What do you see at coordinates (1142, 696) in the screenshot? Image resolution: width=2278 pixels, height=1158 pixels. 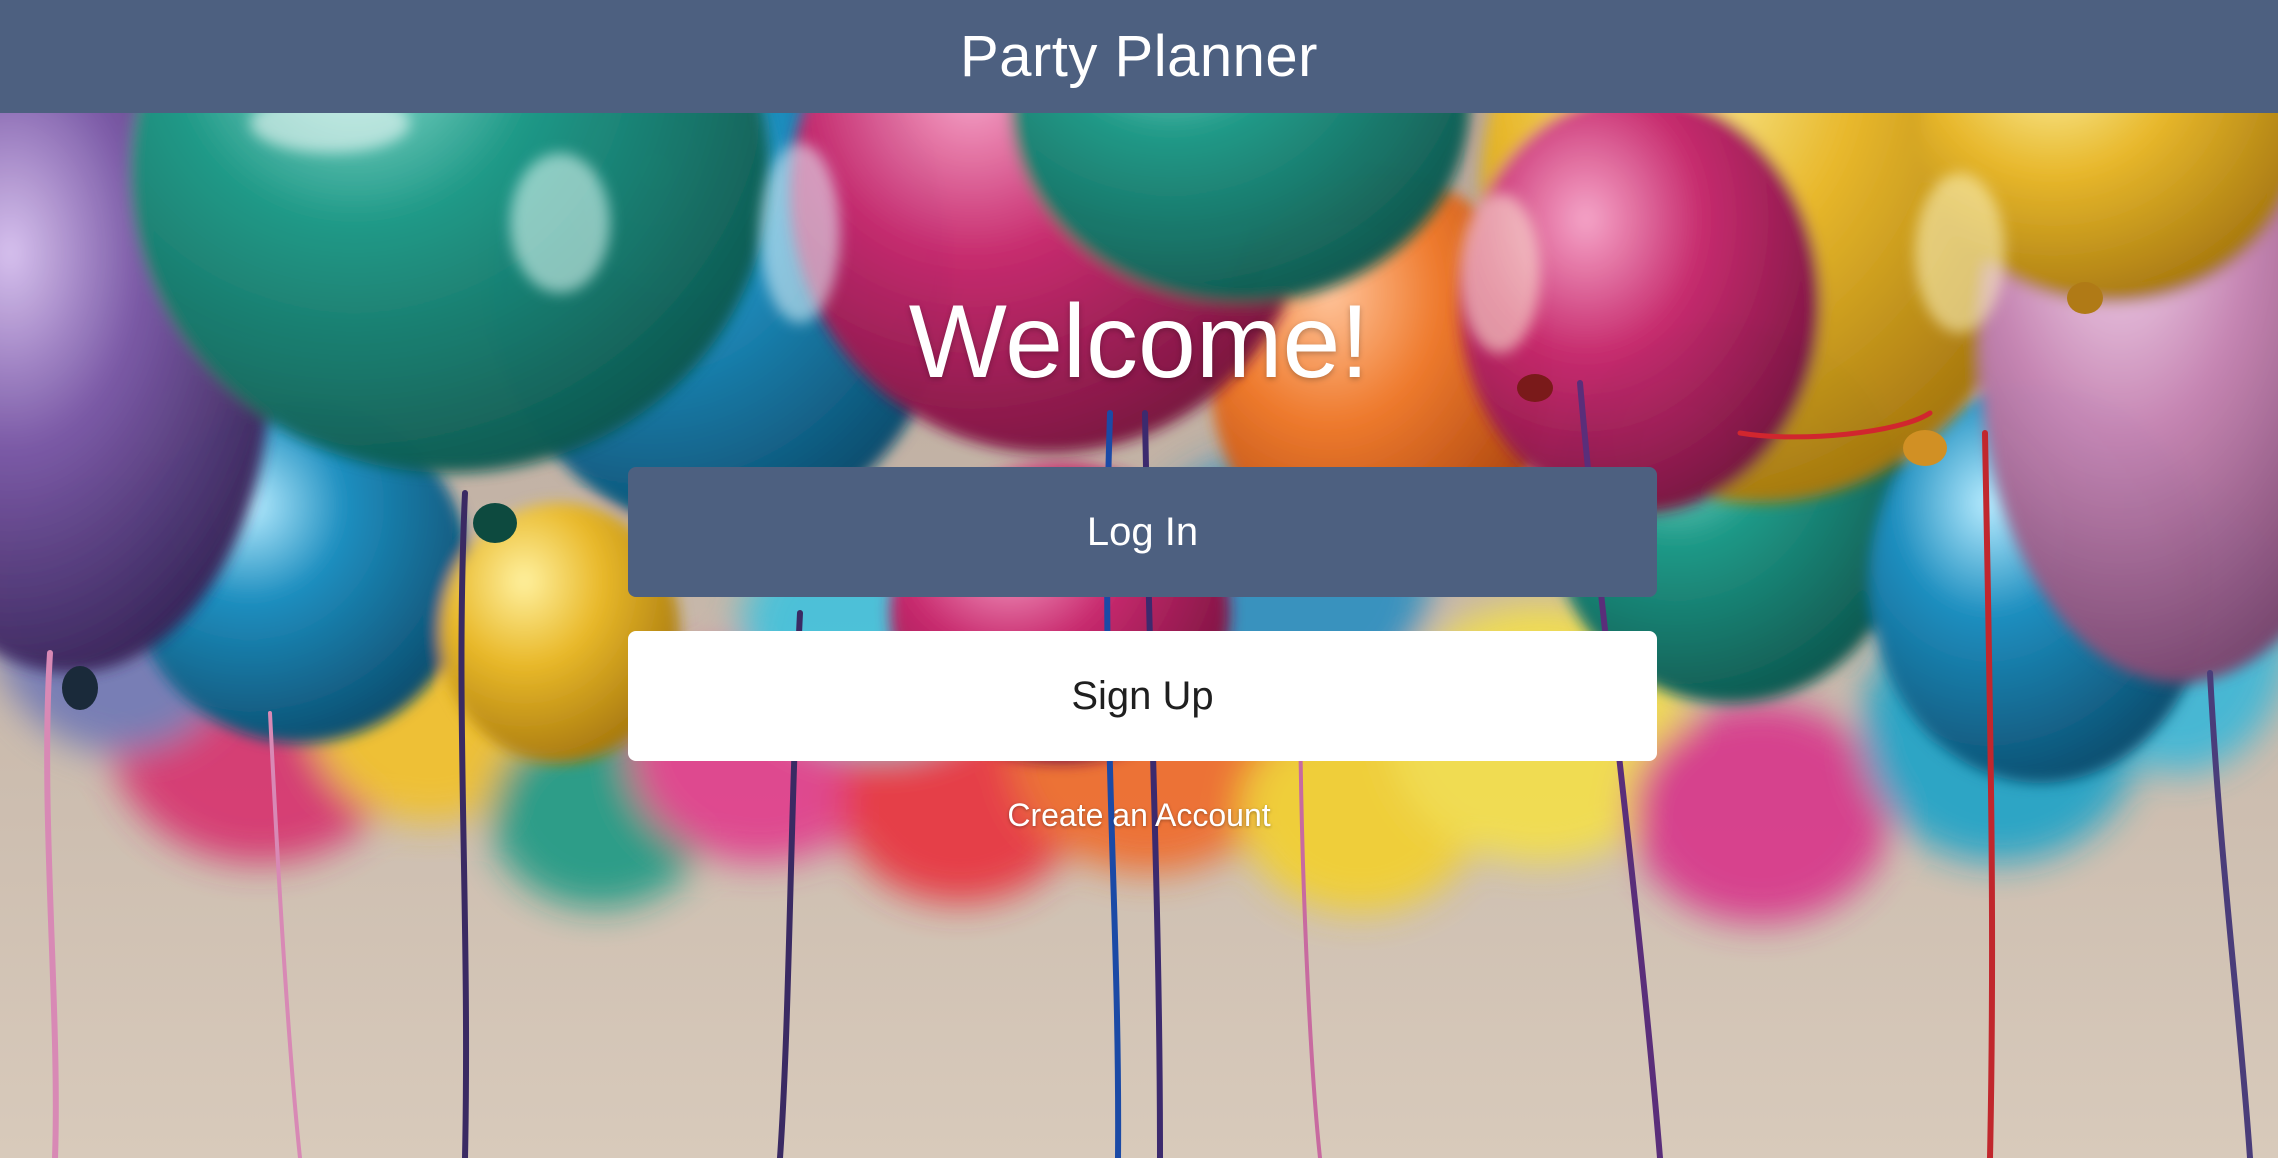 I see `signup-button: Sign Up` at bounding box center [1142, 696].